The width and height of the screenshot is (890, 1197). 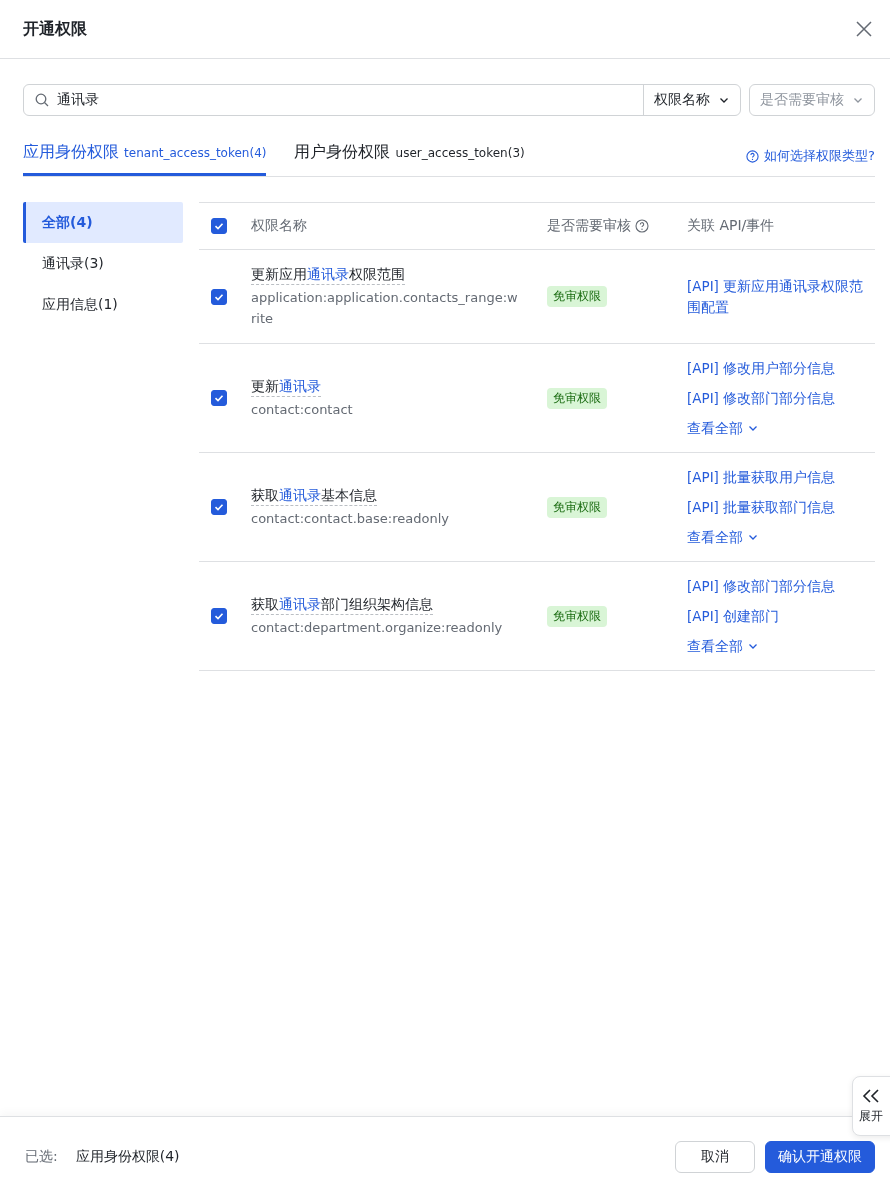 I want to click on sidebar-item: 应用信息(1), so click(x=103, y=304).